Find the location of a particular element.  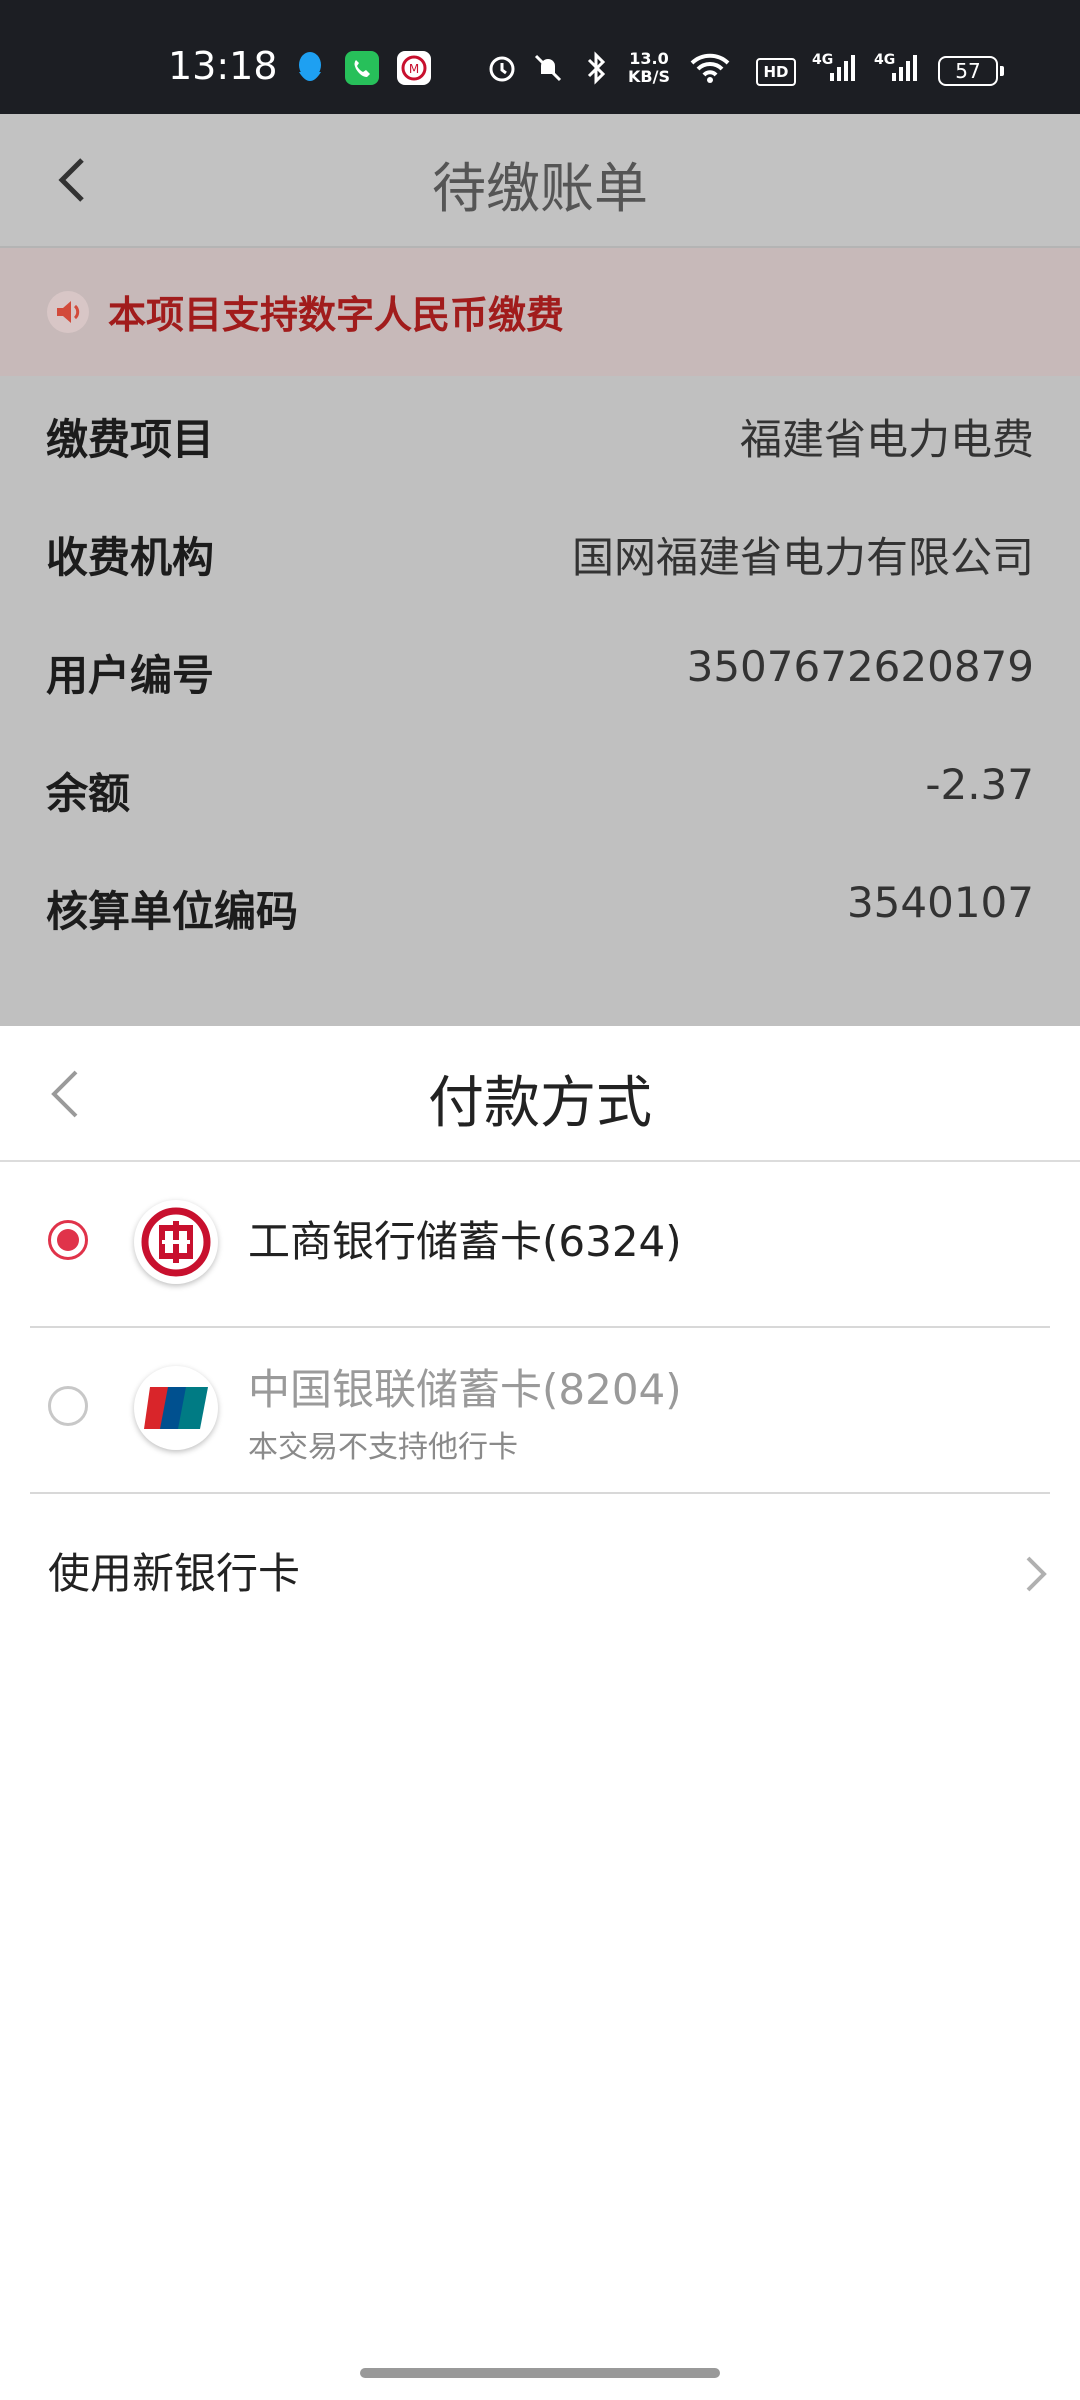

info-row: 用户编号 3507672620879 is located at coordinates (540, 671).